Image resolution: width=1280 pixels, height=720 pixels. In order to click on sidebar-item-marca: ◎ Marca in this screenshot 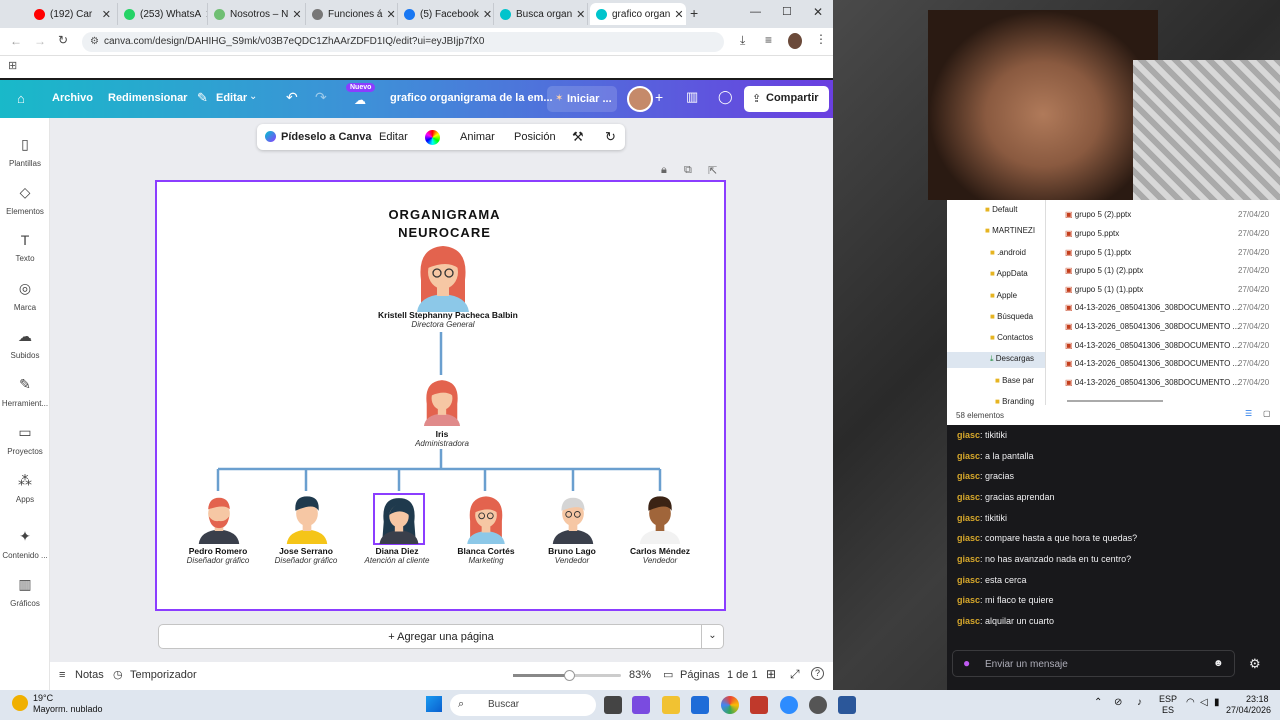, I will do `click(25, 296)`.